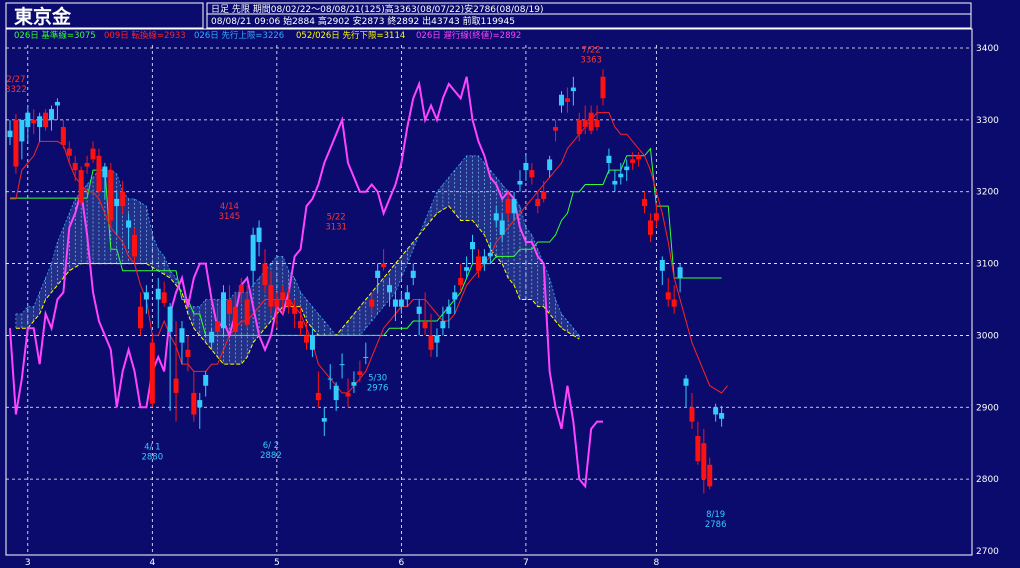 The height and width of the screenshot is (568, 1020). Describe the element at coordinates (657, 563) in the screenshot. I see `x-tick-label: 8` at that location.